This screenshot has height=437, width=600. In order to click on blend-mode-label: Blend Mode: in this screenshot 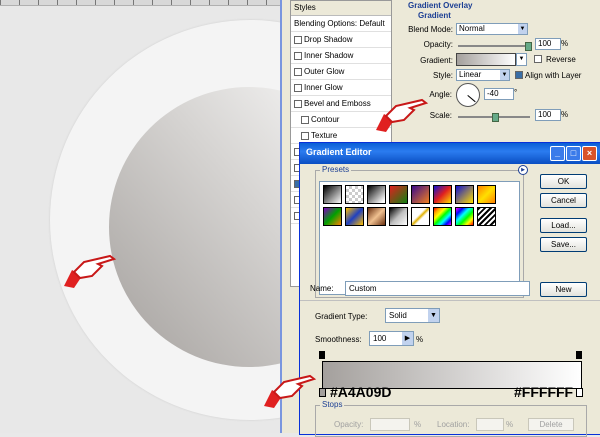, I will do `click(430, 29)`.